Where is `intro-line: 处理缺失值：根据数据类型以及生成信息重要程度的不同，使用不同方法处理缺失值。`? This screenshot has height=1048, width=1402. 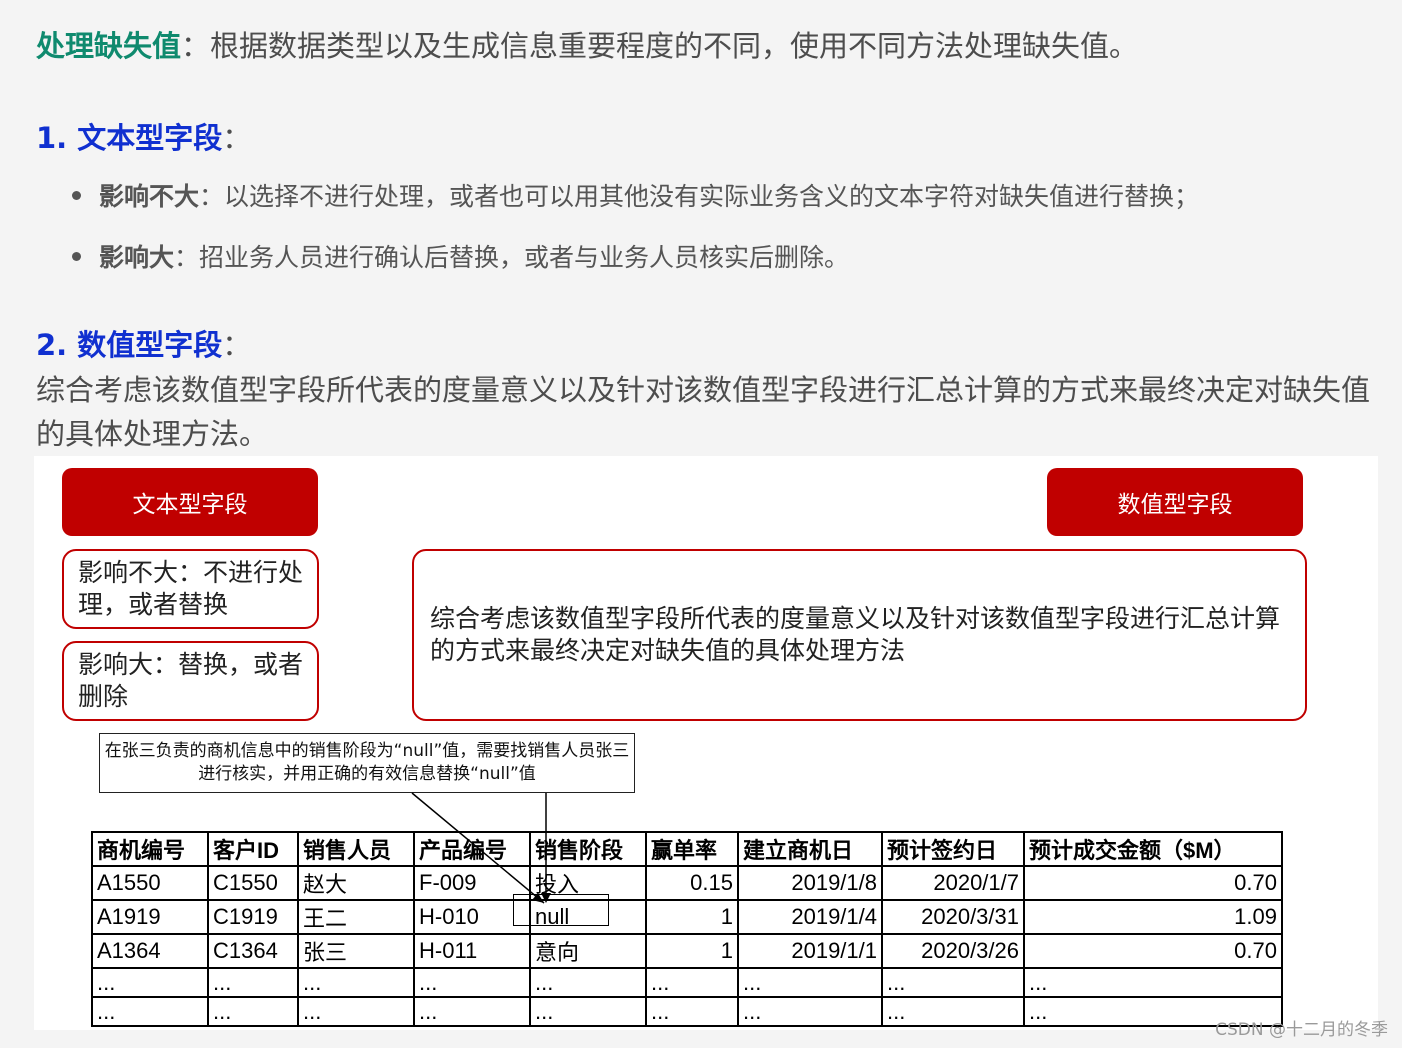 intro-line: 处理缺失值：根据数据类型以及生成信息重要程度的不同，使用不同方法处理缺失值。 is located at coordinates (587, 46).